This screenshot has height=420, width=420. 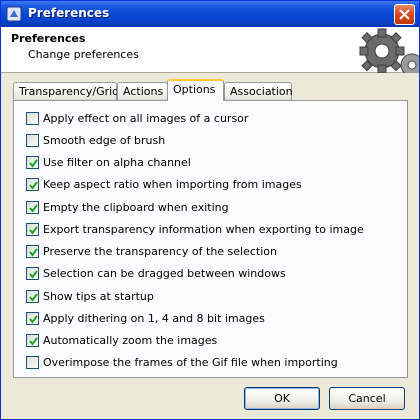 What do you see at coordinates (164, 273) in the screenshot?
I see `option-label: Selection can be dragged between windows` at bounding box center [164, 273].